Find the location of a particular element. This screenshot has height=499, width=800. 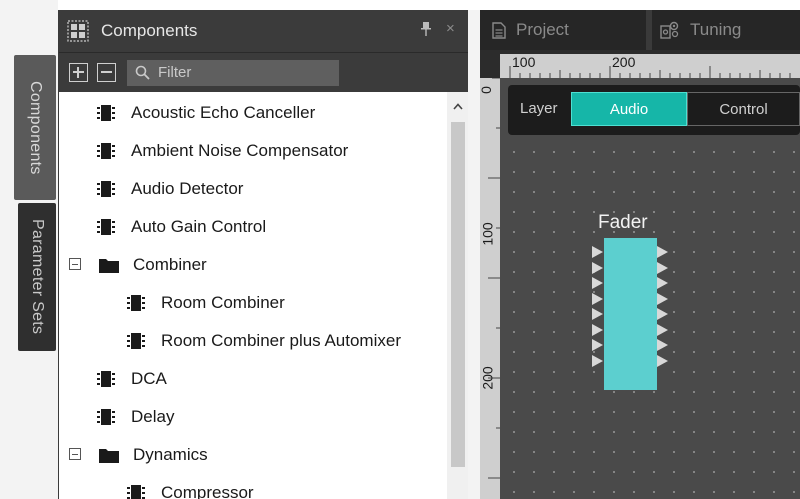

list-item: DCA is located at coordinates (132, 379).